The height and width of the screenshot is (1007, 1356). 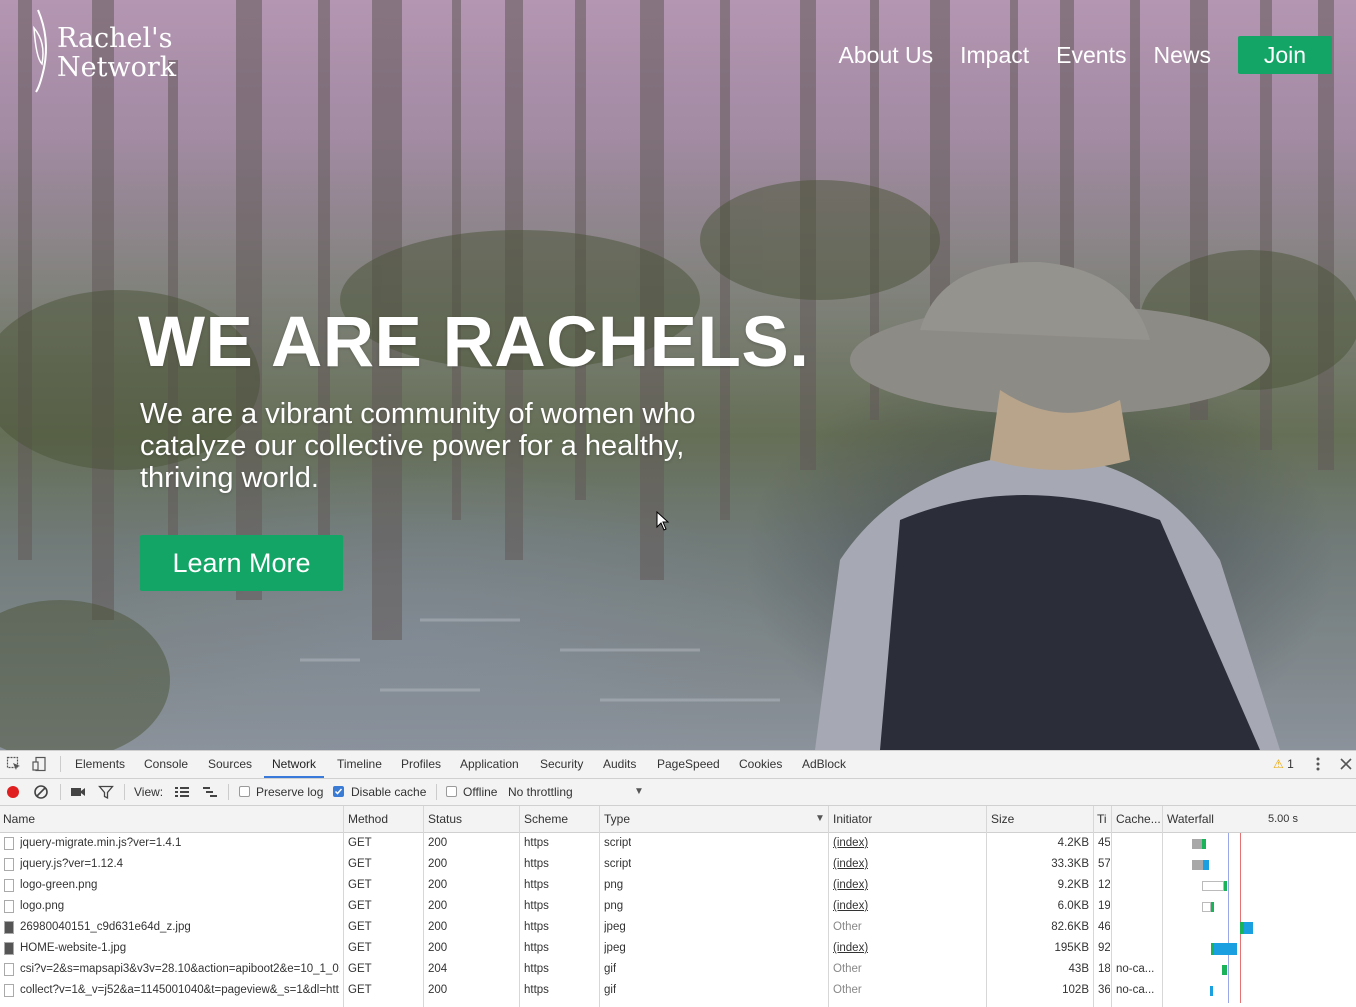 What do you see at coordinates (489, 764) in the screenshot?
I see `tab-application: Application` at bounding box center [489, 764].